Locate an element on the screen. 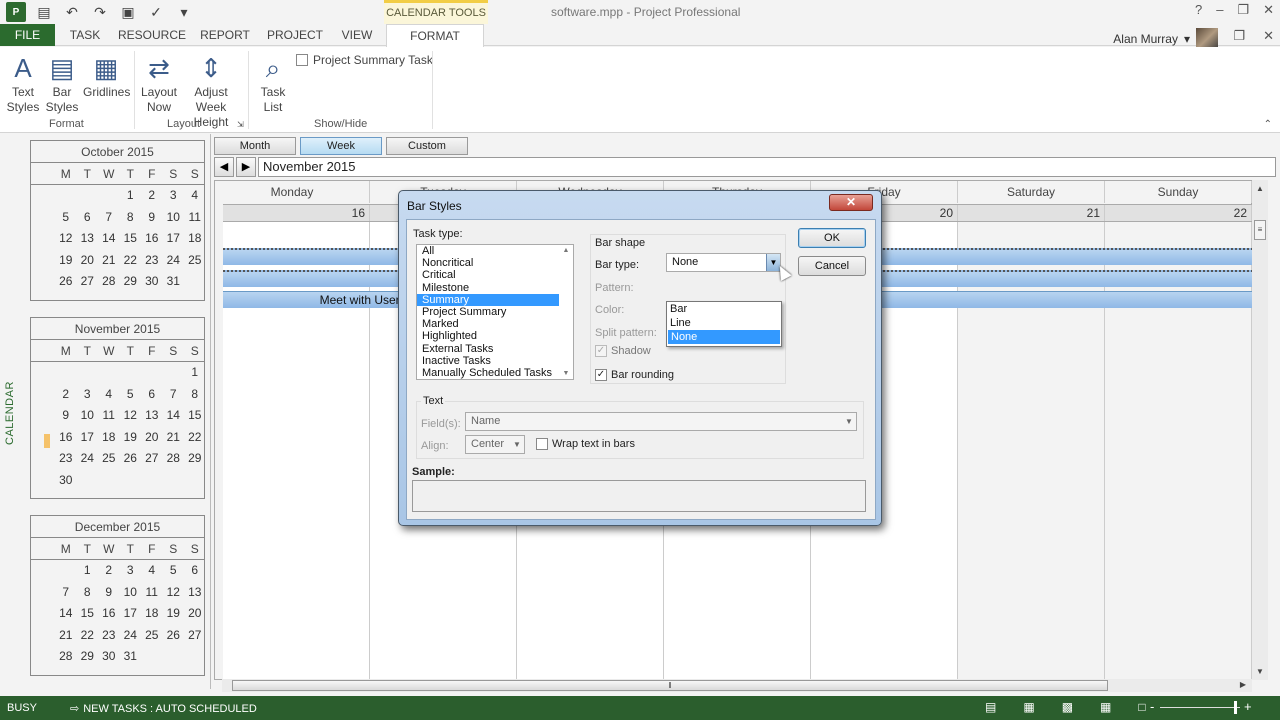 The height and width of the screenshot is (720, 1280). month-view-button: Month is located at coordinates (255, 146).